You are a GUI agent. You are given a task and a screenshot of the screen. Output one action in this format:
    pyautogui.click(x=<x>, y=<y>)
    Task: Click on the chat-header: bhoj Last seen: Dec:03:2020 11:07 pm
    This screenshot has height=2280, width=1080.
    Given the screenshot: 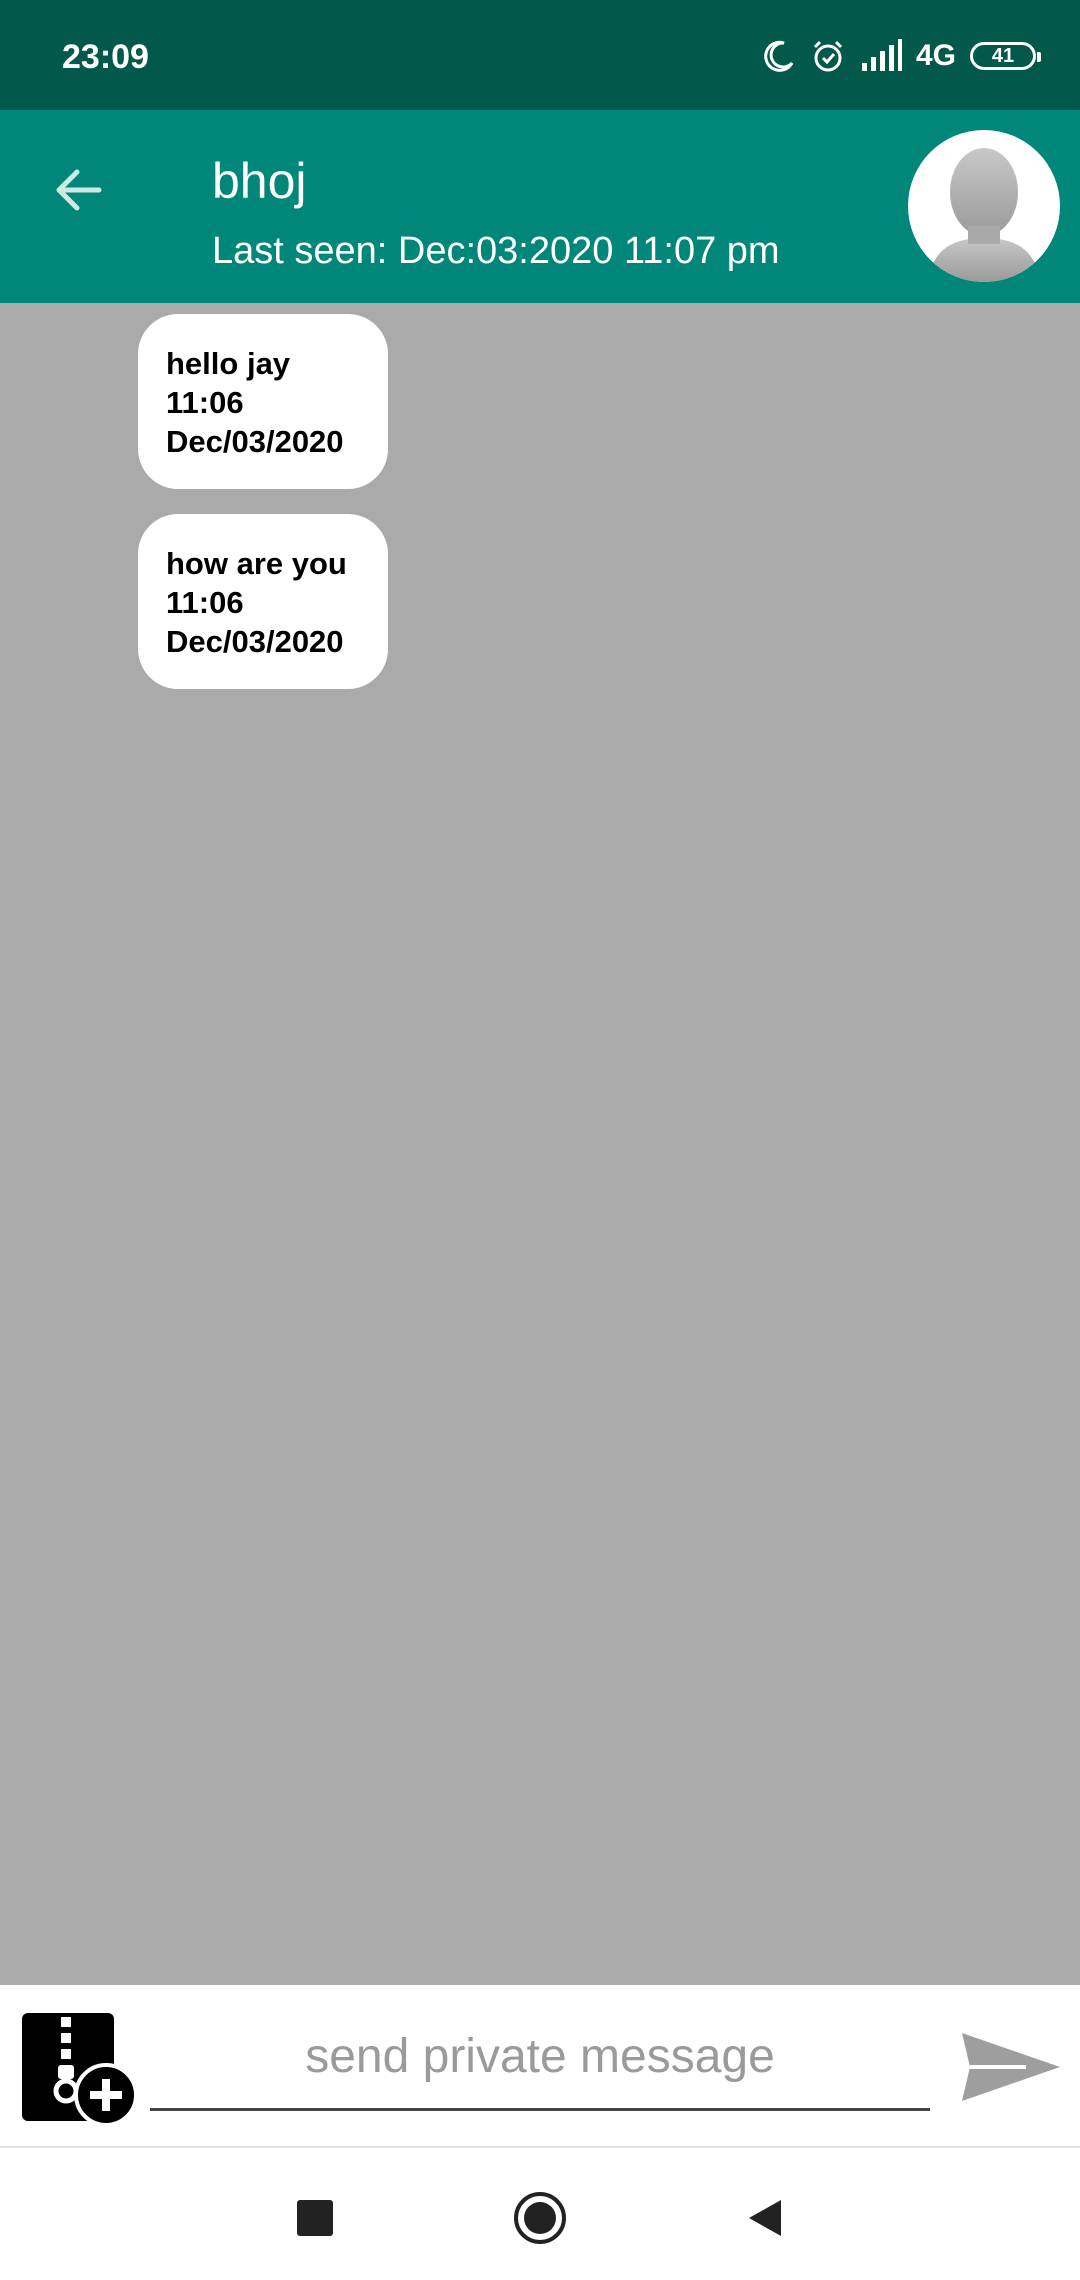 What is the action you would take?
    pyautogui.click(x=540, y=206)
    